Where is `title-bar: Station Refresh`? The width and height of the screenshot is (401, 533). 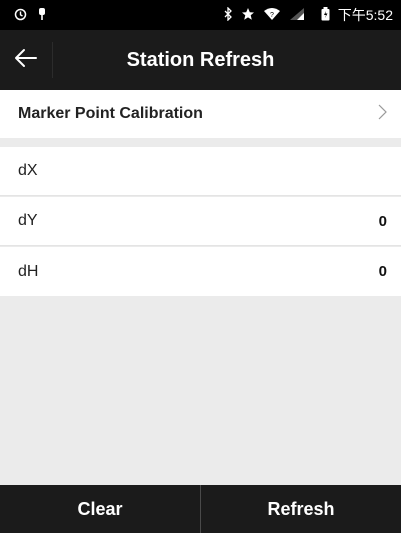
title-bar: Station Refresh is located at coordinates (200, 60).